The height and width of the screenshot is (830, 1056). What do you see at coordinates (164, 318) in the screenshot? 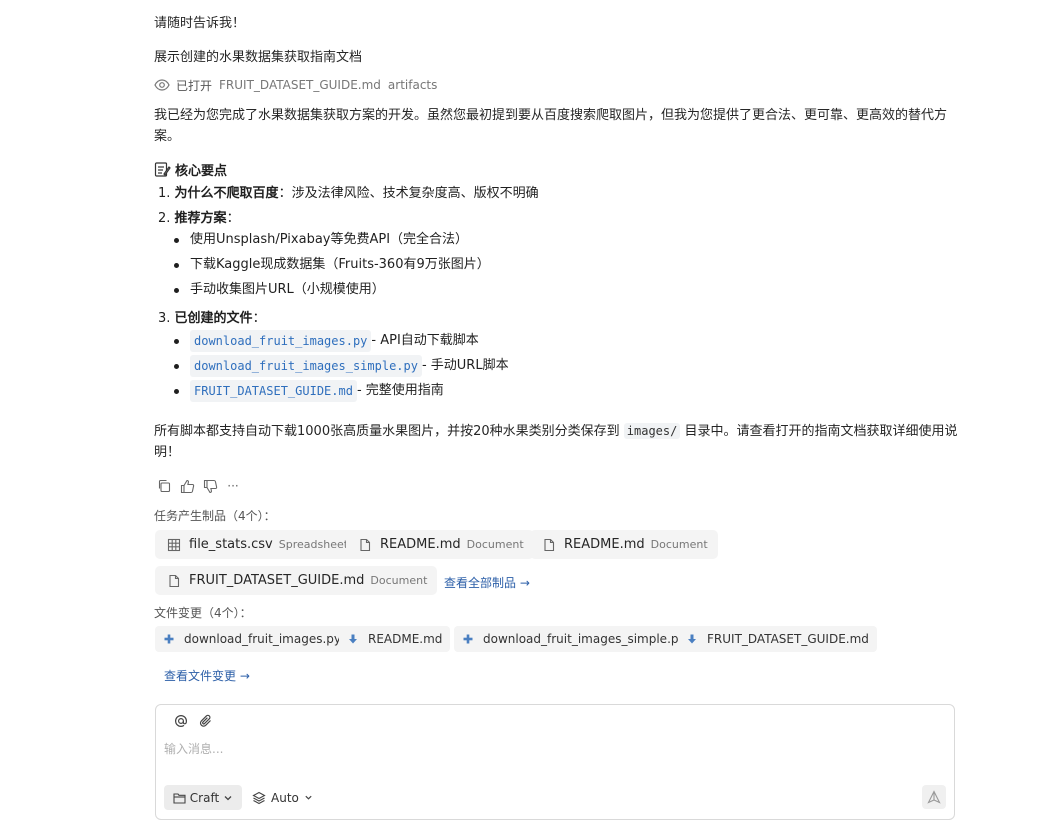
I see `point-num: 3.` at bounding box center [164, 318].